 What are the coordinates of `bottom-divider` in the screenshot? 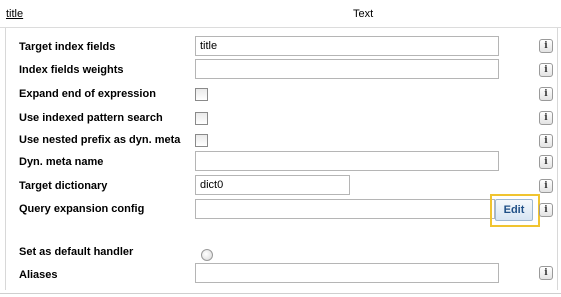 It's located at (280, 293).